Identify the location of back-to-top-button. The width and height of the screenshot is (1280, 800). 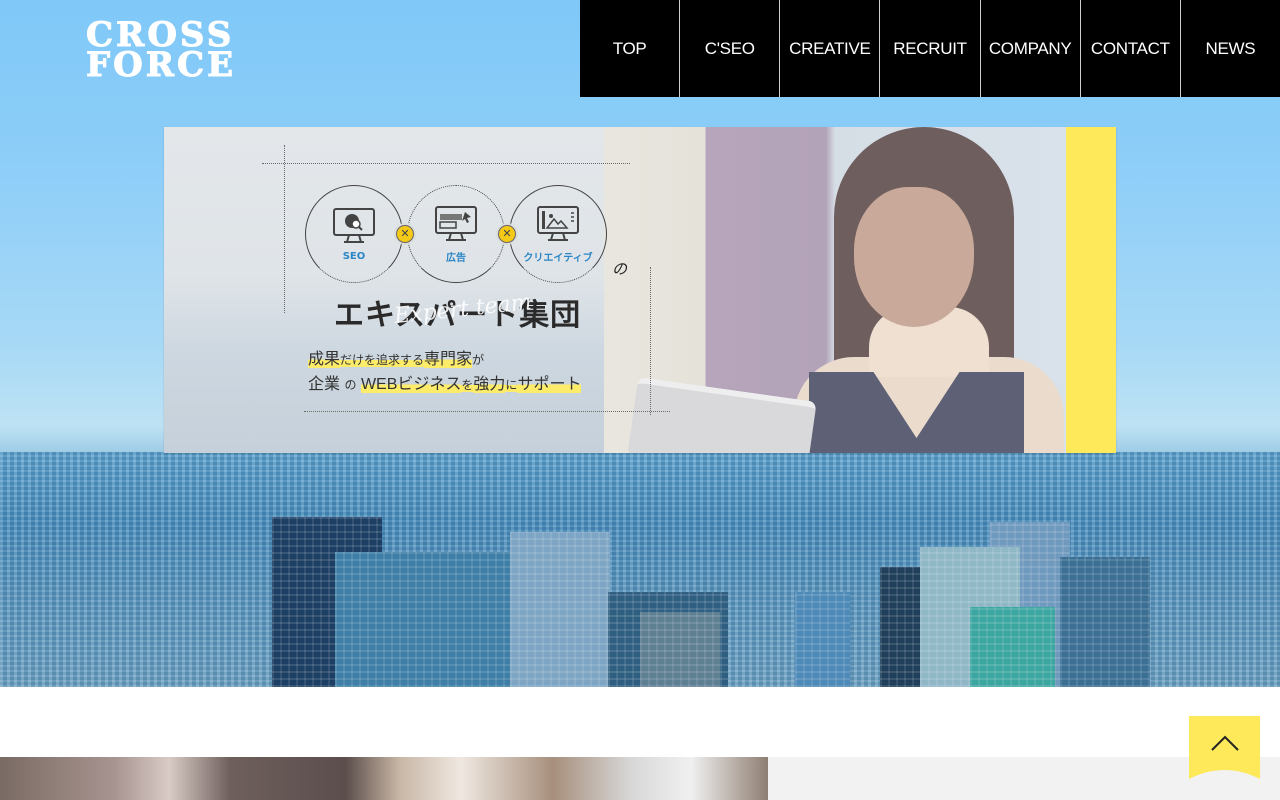
(1224, 747).